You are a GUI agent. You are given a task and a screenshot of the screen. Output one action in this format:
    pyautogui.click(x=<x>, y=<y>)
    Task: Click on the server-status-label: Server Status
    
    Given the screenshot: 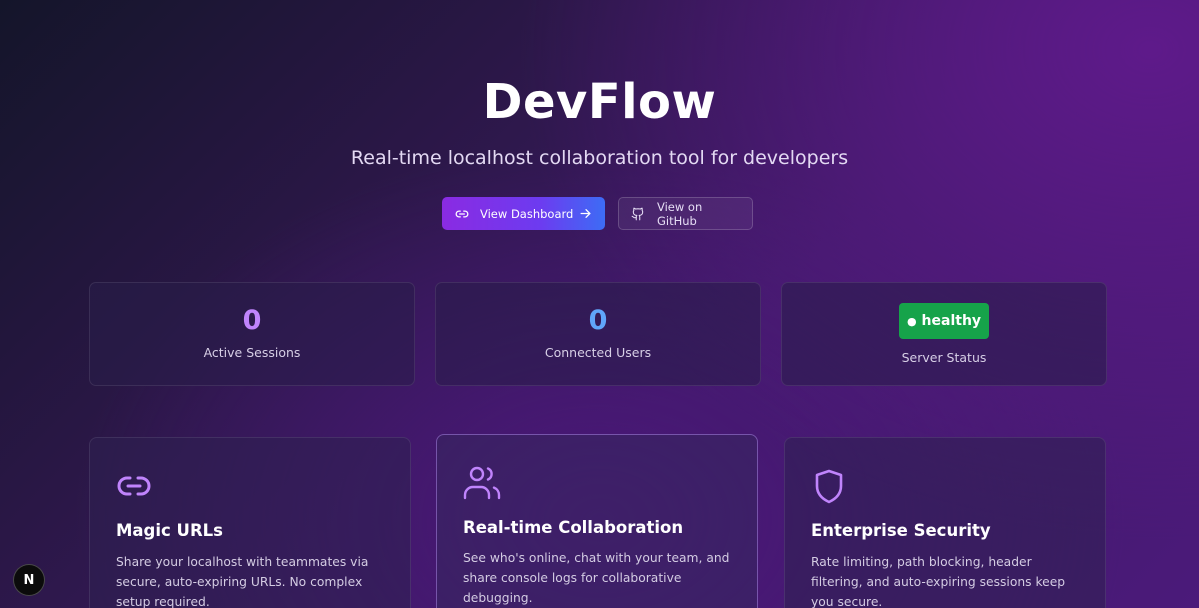 What is the action you would take?
    pyautogui.click(x=944, y=357)
    